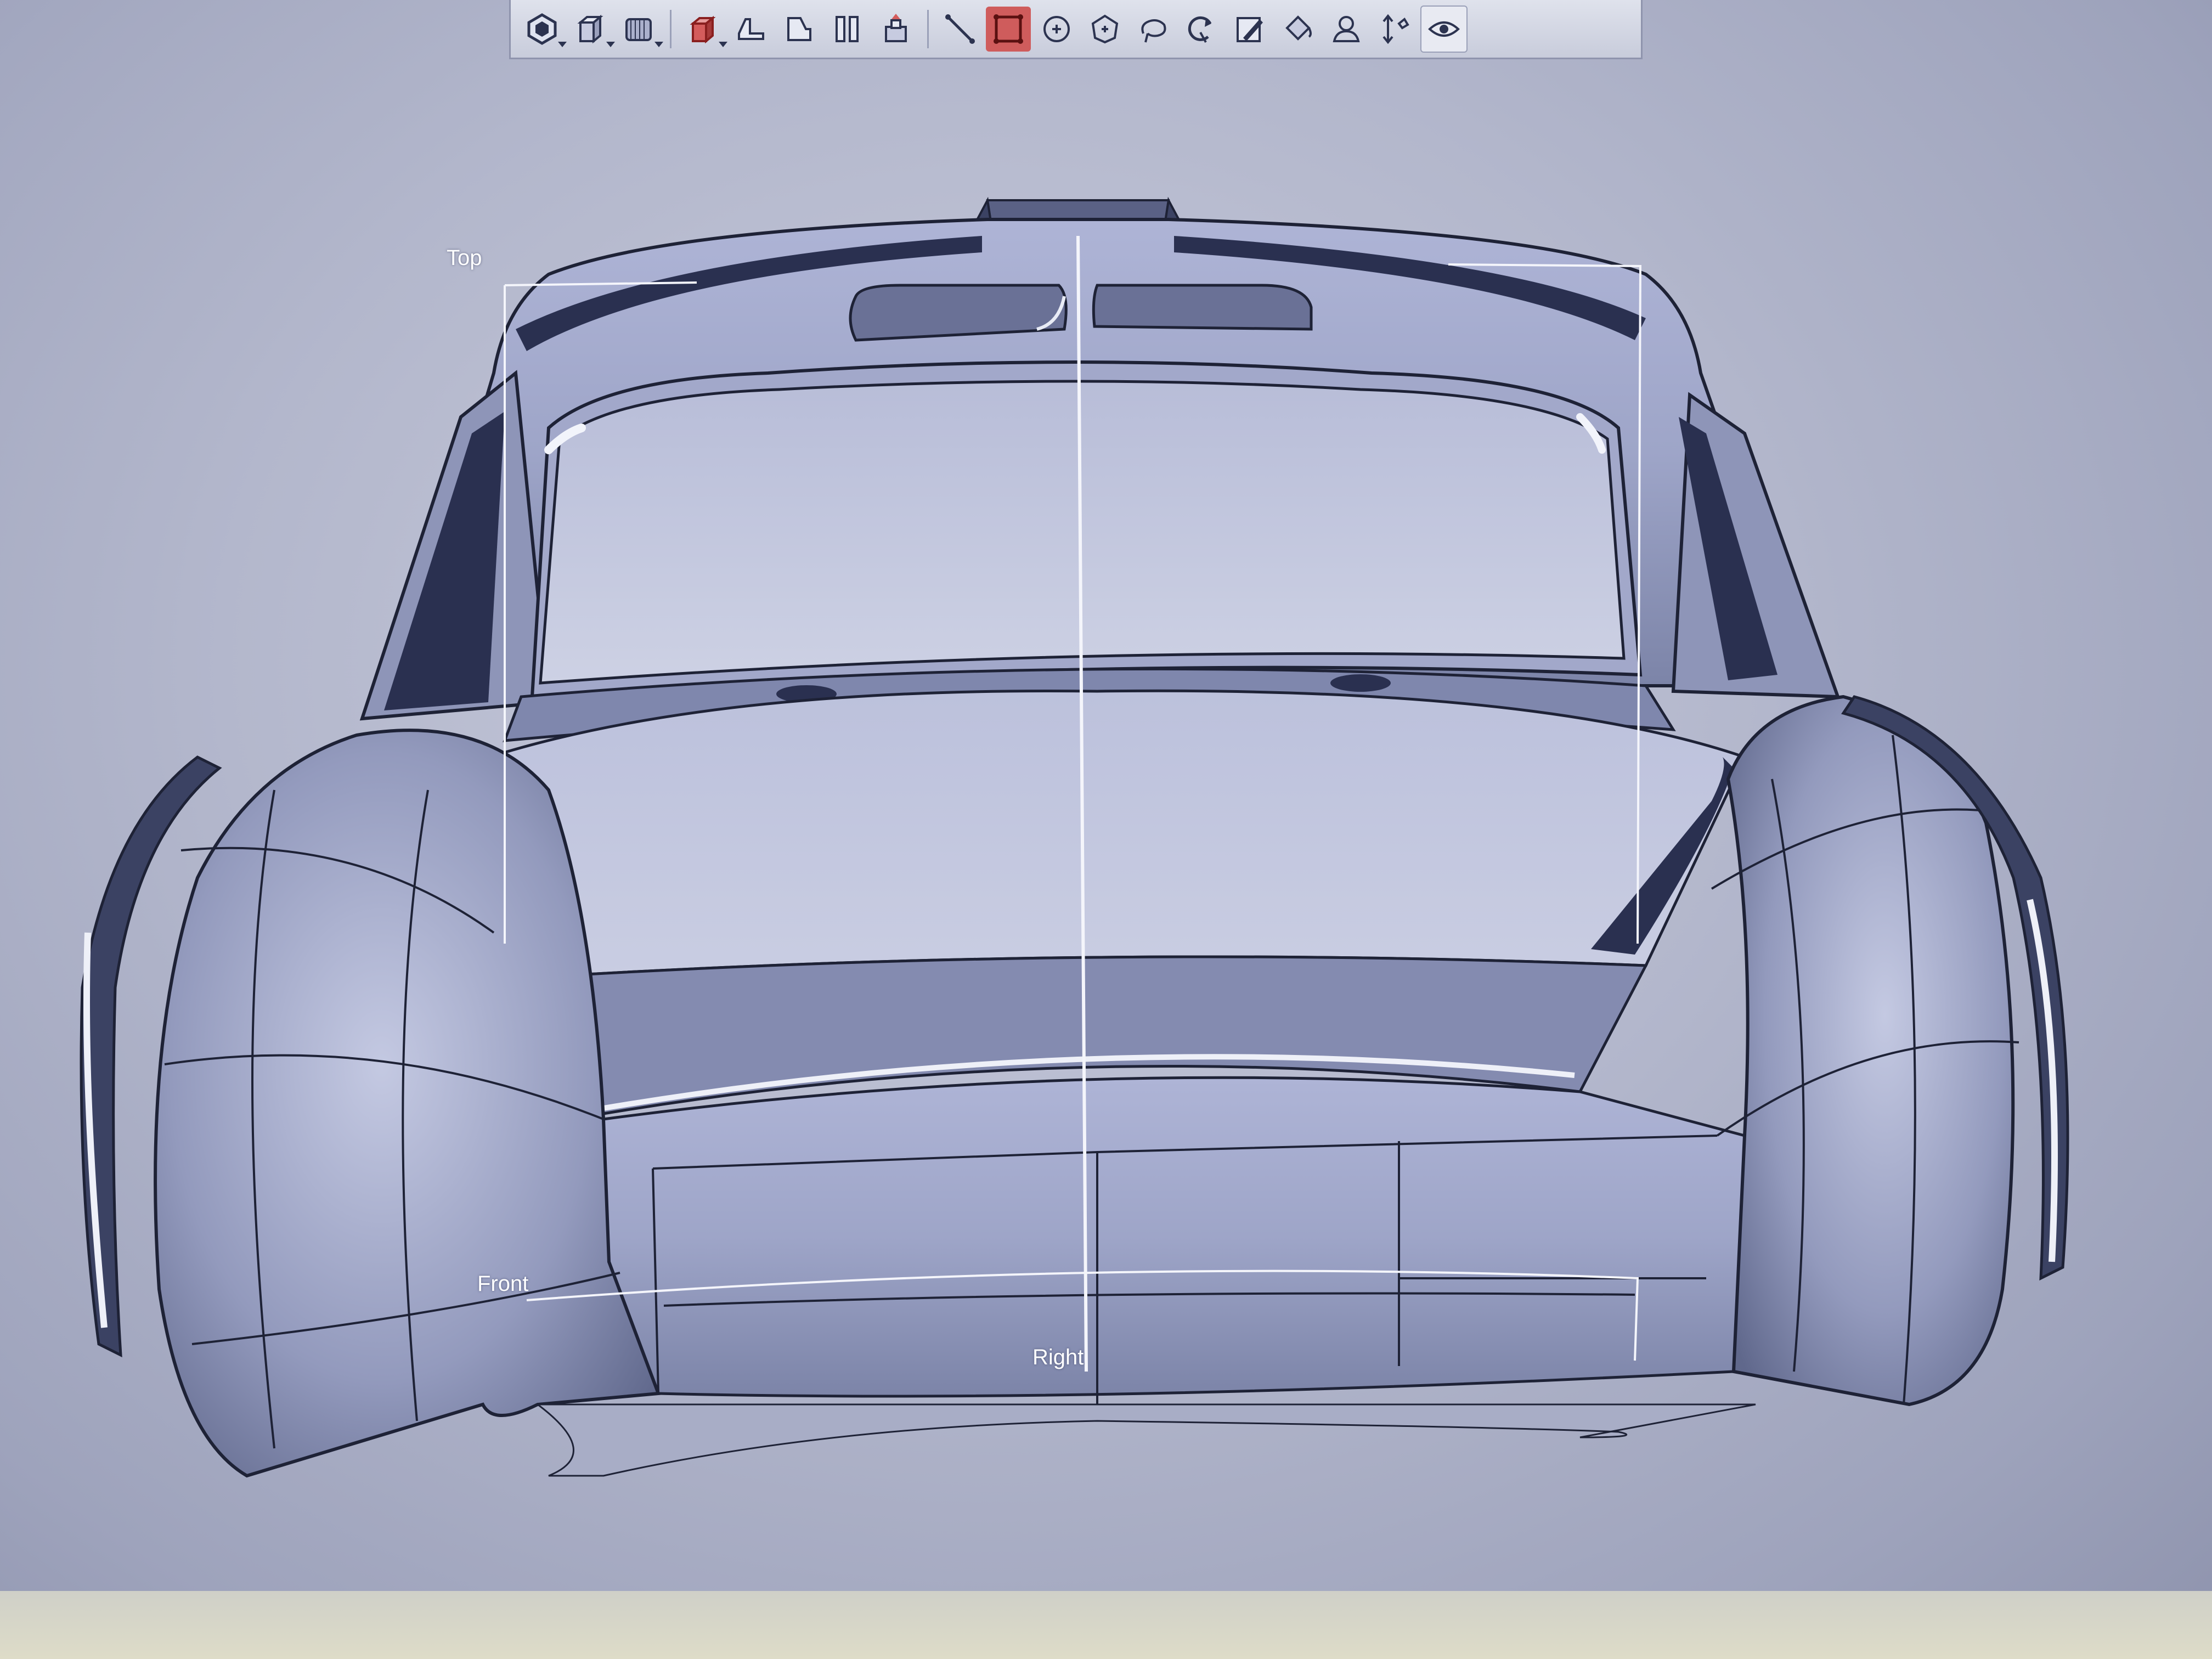 The width and height of the screenshot is (2212, 1659). What do you see at coordinates (1058, 1357) in the screenshot?
I see `view-label-right: Right` at bounding box center [1058, 1357].